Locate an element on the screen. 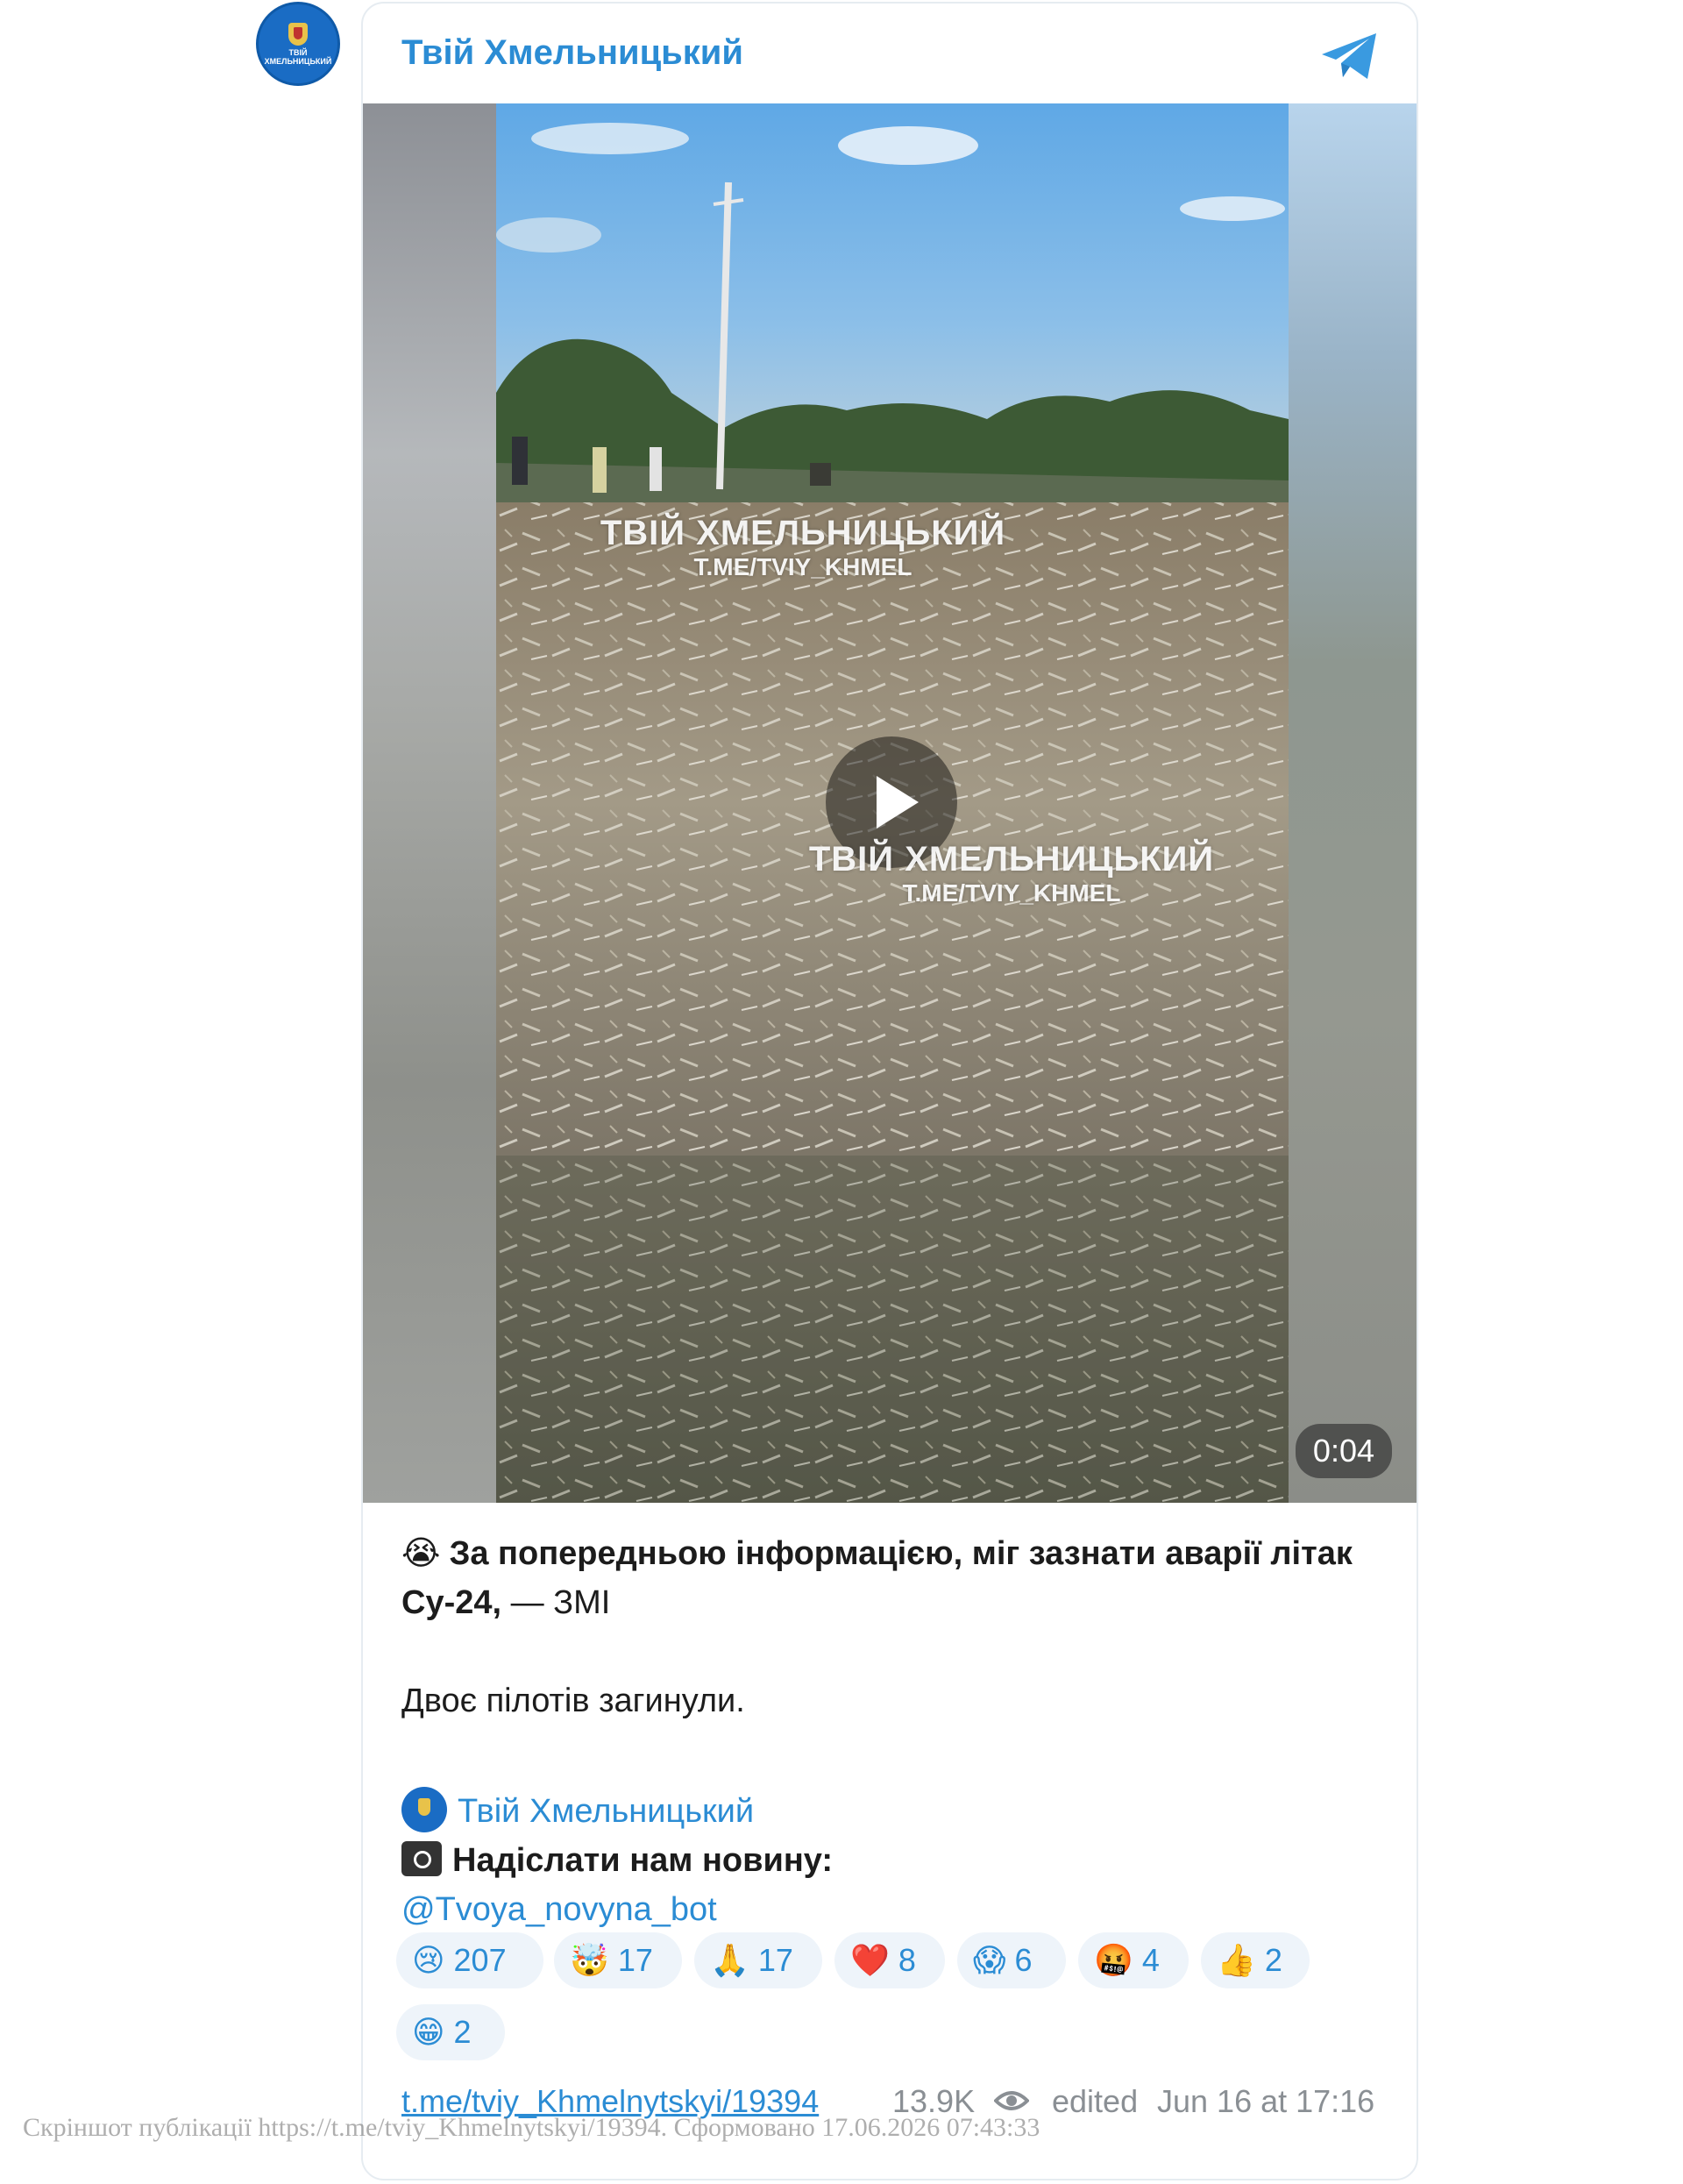  bot-link: @Tvoya_novyna_bot is located at coordinates (559, 1909).